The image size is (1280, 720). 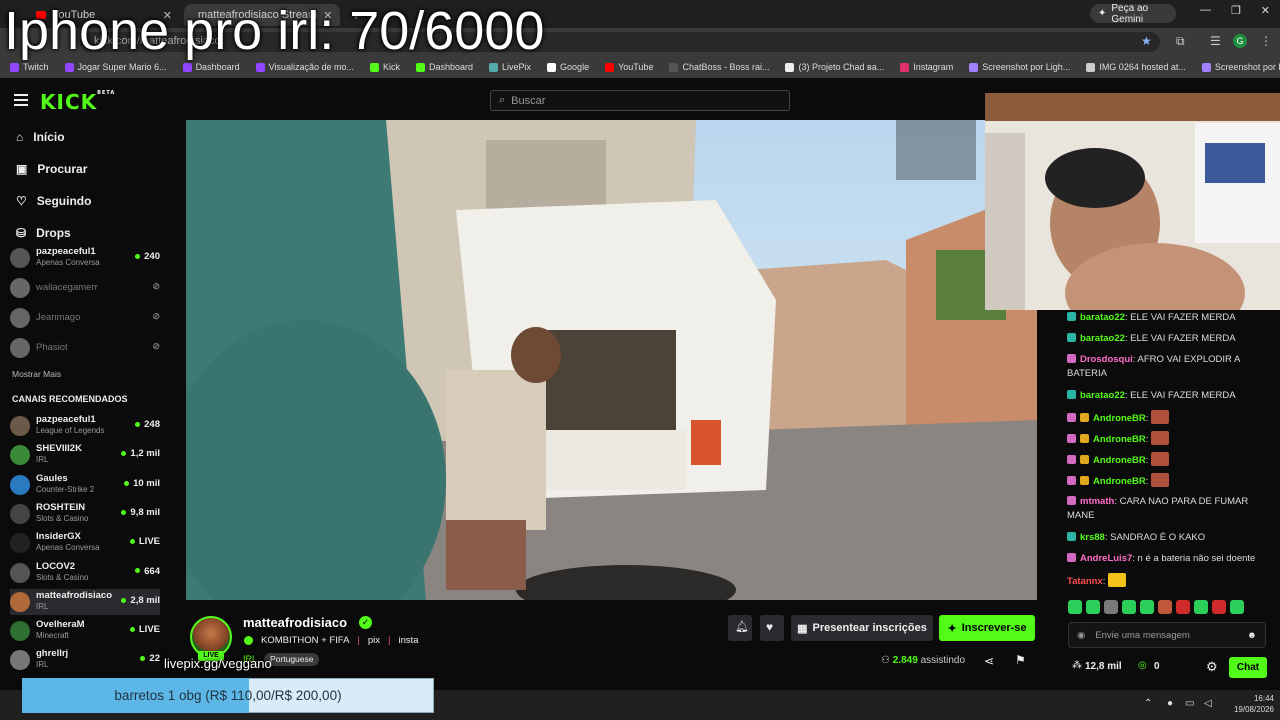 What do you see at coordinates (56, 566) in the screenshot?
I see `channel-name: LOCOV2` at bounding box center [56, 566].